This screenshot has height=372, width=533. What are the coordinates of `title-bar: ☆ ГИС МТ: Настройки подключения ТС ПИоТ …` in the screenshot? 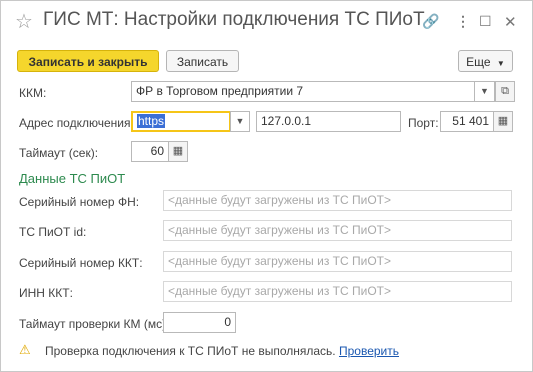 It's located at (266, 21).